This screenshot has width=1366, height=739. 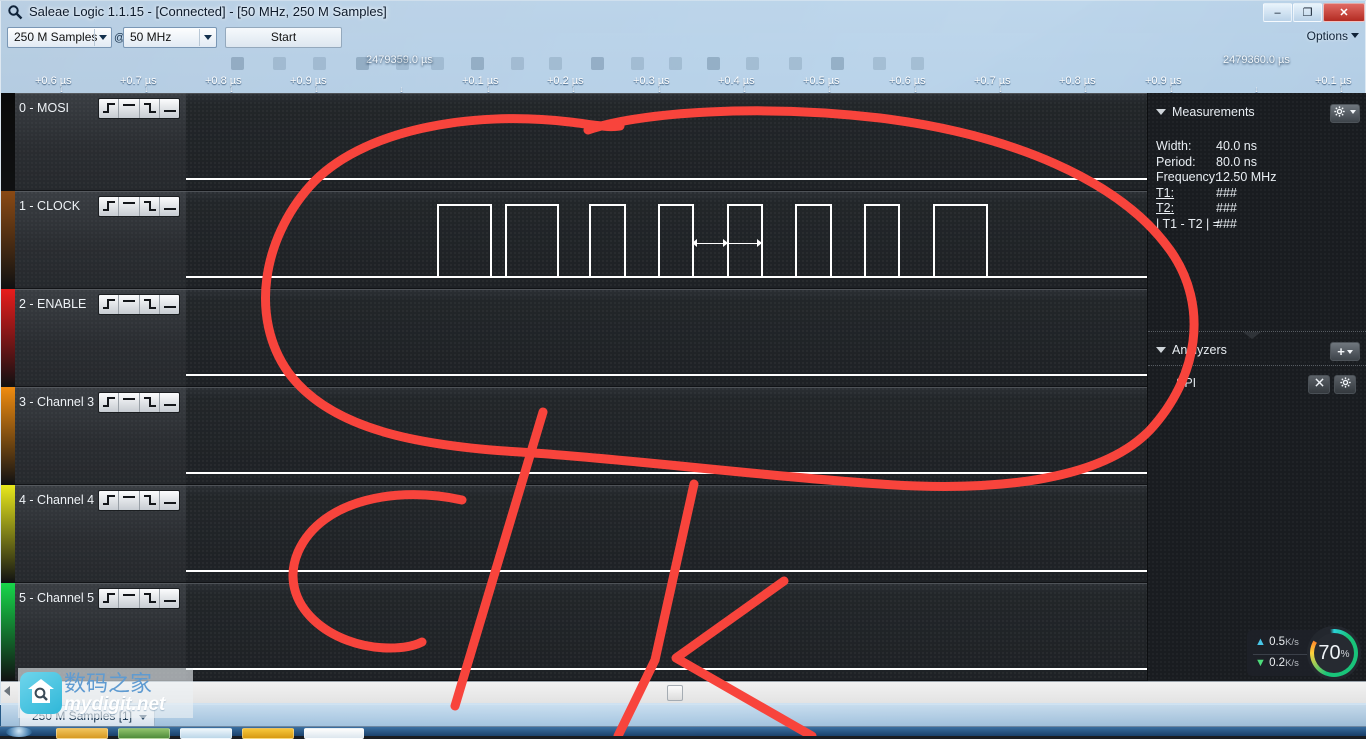 I want to click on gauge-percent-value: 70, so click(x=1329, y=653).